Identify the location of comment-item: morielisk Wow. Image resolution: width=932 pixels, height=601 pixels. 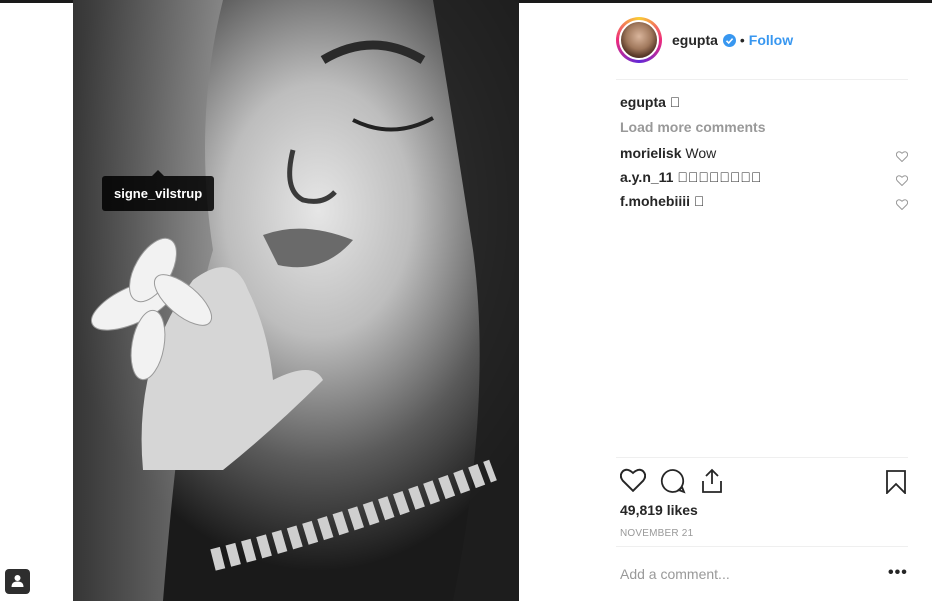
(764, 155).